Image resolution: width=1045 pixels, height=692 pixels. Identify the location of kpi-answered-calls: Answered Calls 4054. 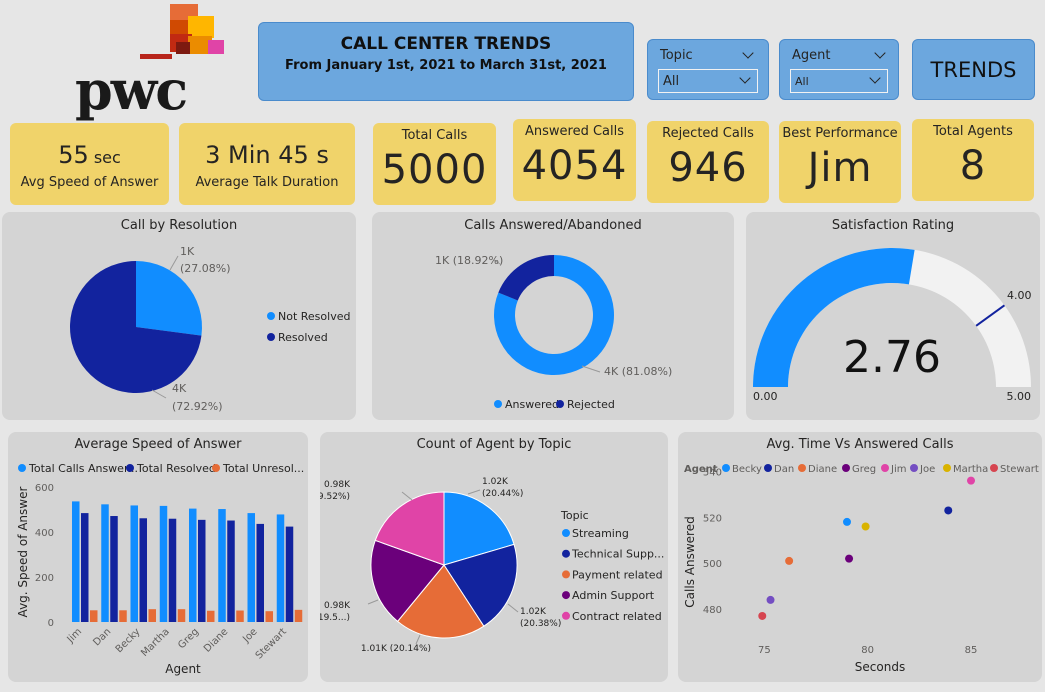
(574, 160).